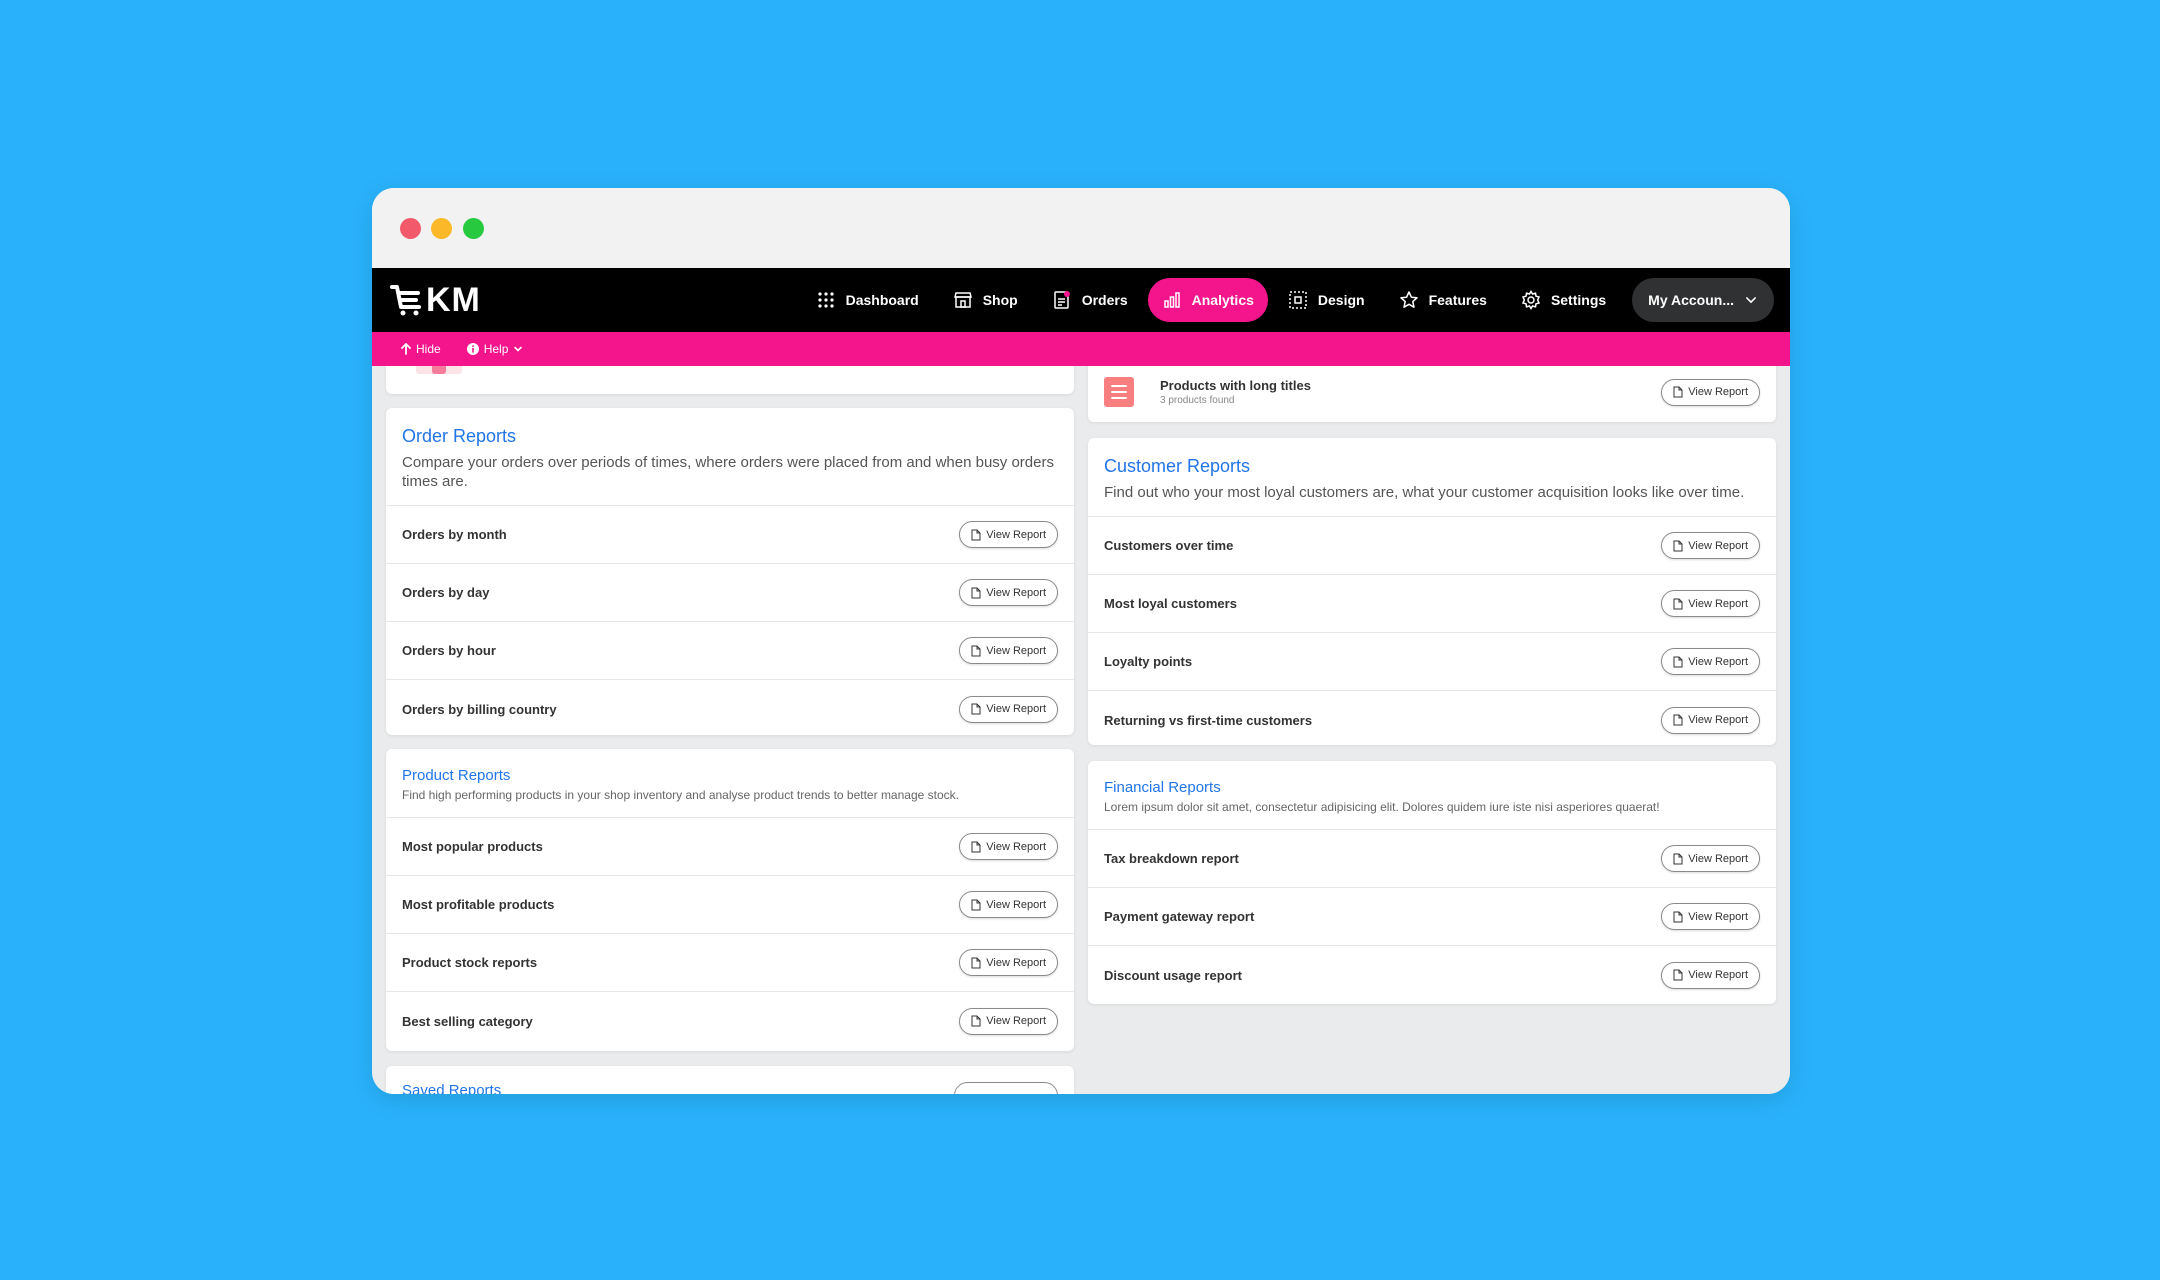 The width and height of the screenshot is (2160, 1280). What do you see at coordinates (1457, 300) in the screenshot?
I see `nav-features-label: Features` at bounding box center [1457, 300].